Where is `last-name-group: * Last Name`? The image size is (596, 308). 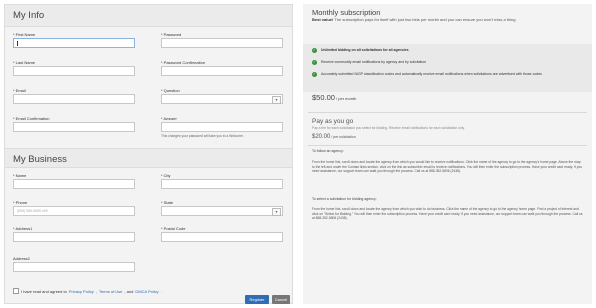 last-name-group: * Last Name is located at coordinates (74, 68).